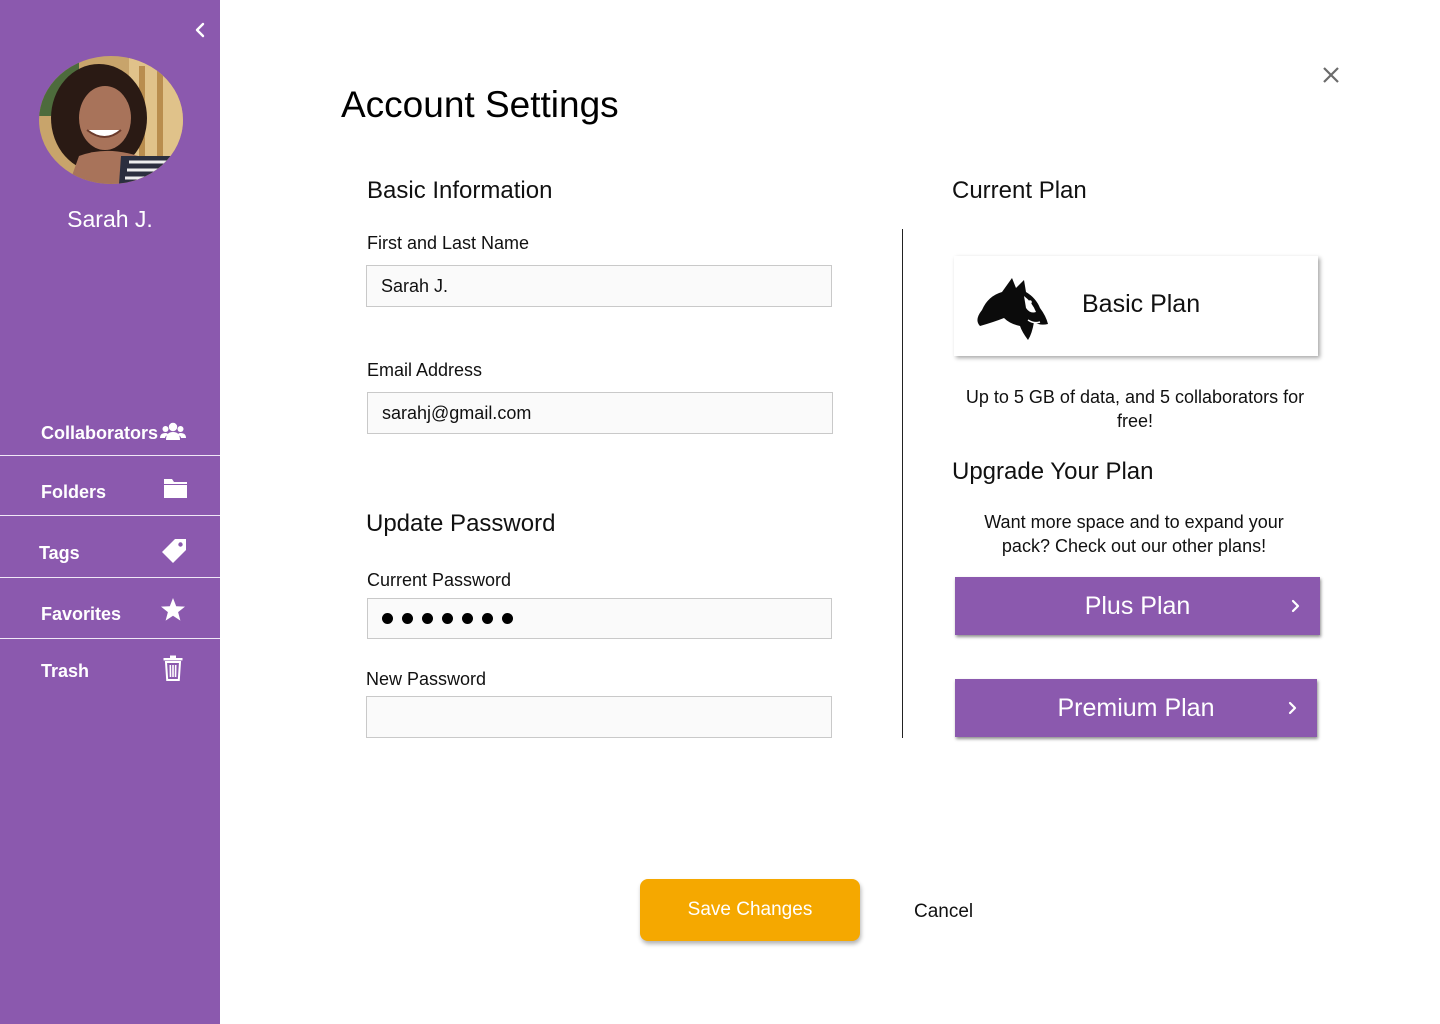  I want to click on sidebar-item-tags: Tags, so click(110, 546).